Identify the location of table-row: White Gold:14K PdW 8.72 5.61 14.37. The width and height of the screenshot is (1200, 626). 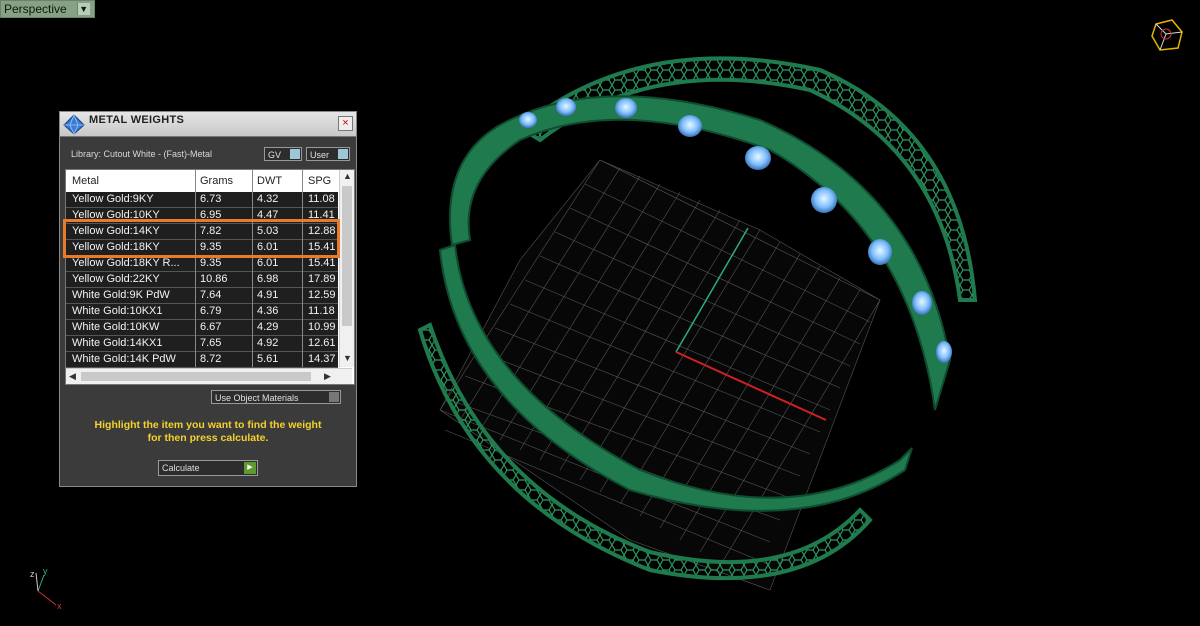
(202, 360).